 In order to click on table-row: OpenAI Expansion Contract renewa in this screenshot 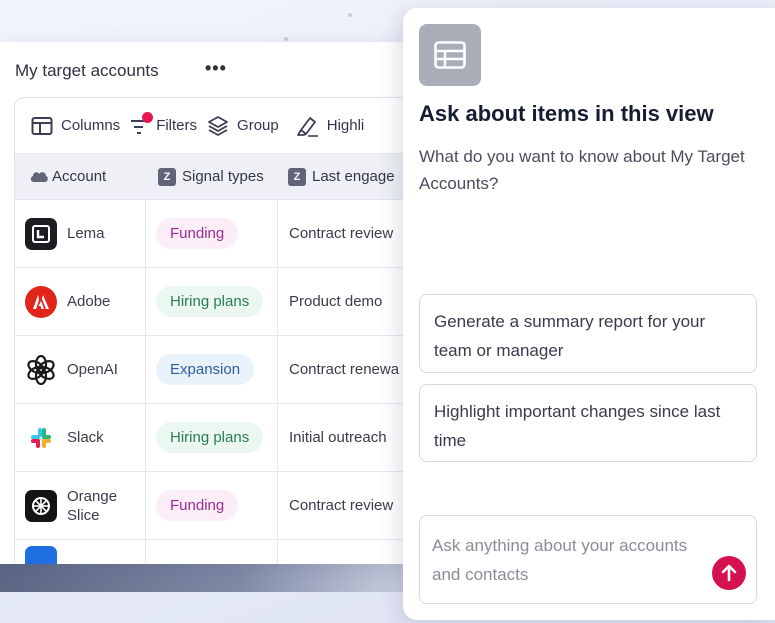, I will do `click(242, 370)`.